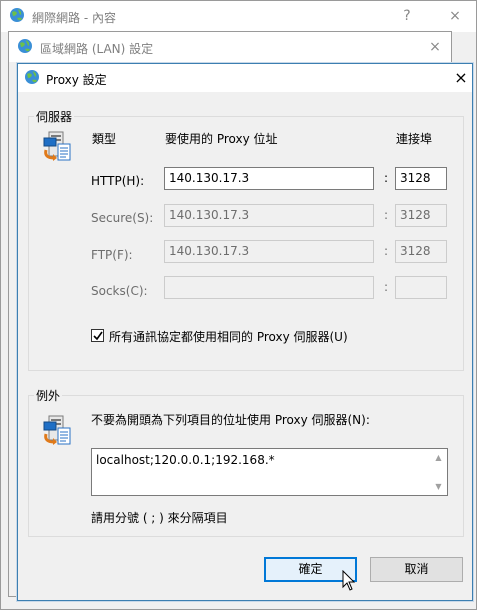  Describe the element at coordinates (238, 16) in the screenshot. I see `title-bar: 網際網路 - 內容 ? ×` at that location.